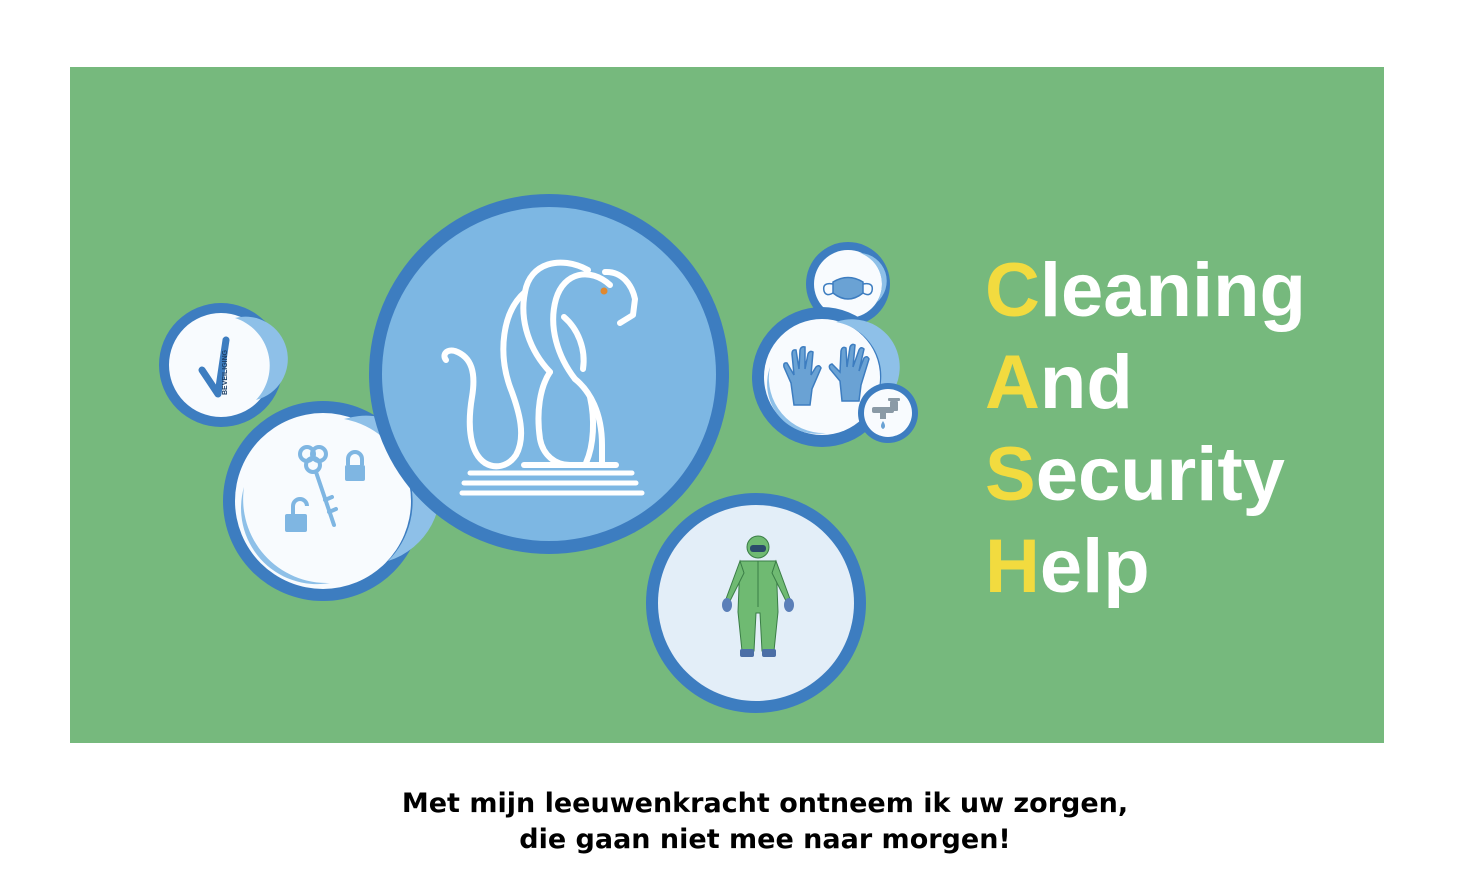 The width and height of the screenshot is (1462, 888). What do you see at coordinates (756, 603) in the screenshot?
I see `protective-suit-circle` at bounding box center [756, 603].